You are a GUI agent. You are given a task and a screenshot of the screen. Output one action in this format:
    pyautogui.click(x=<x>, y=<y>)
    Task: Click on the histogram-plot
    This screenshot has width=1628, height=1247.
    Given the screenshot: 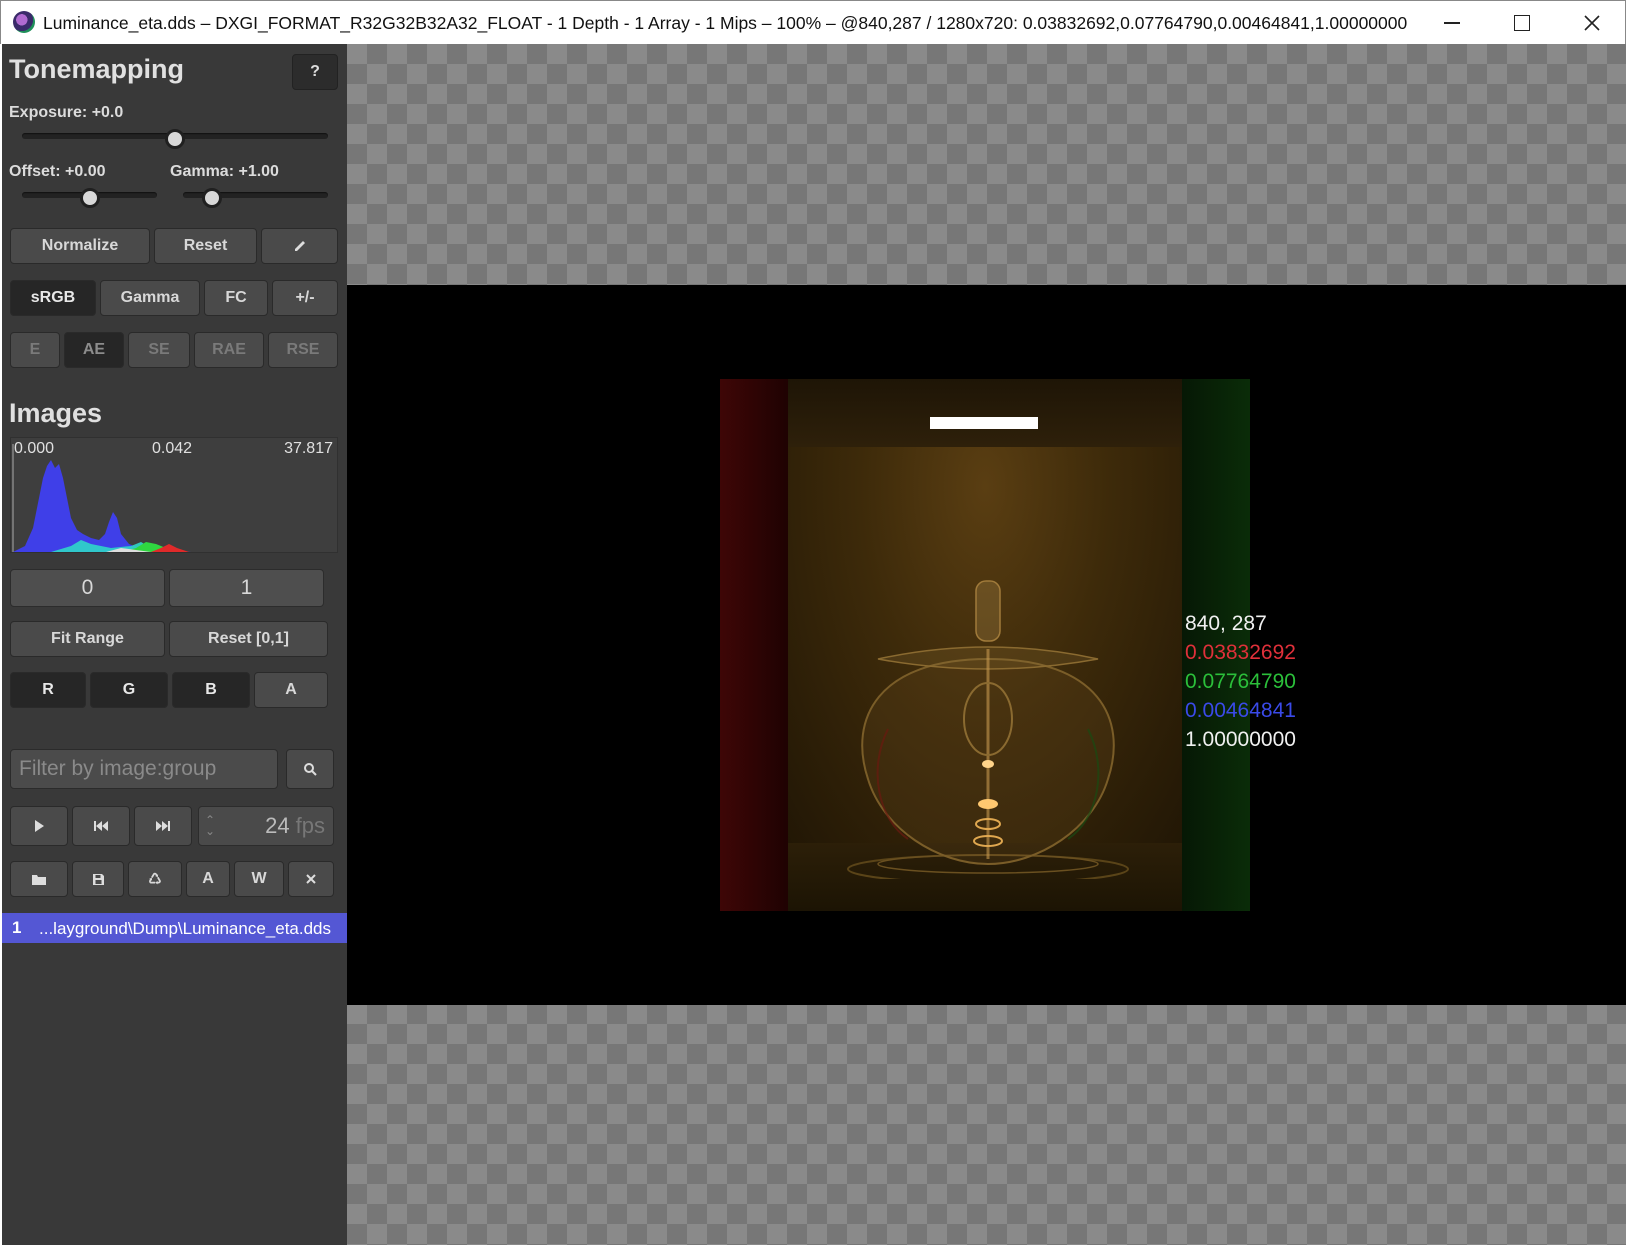 What is the action you would take?
    pyautogui.click(x=101, y=498)
    